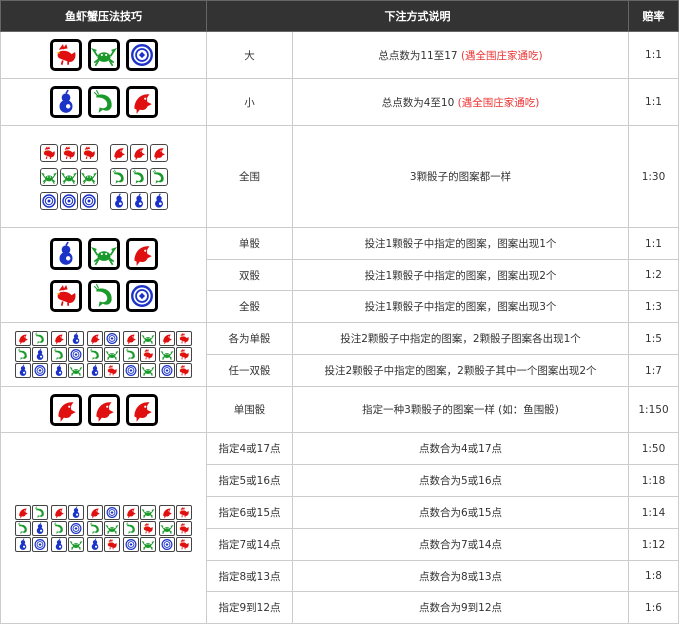 The width and height of the screenshot is (680, 628). I want to click on bet-odds: 1:2, so click(653, 275).